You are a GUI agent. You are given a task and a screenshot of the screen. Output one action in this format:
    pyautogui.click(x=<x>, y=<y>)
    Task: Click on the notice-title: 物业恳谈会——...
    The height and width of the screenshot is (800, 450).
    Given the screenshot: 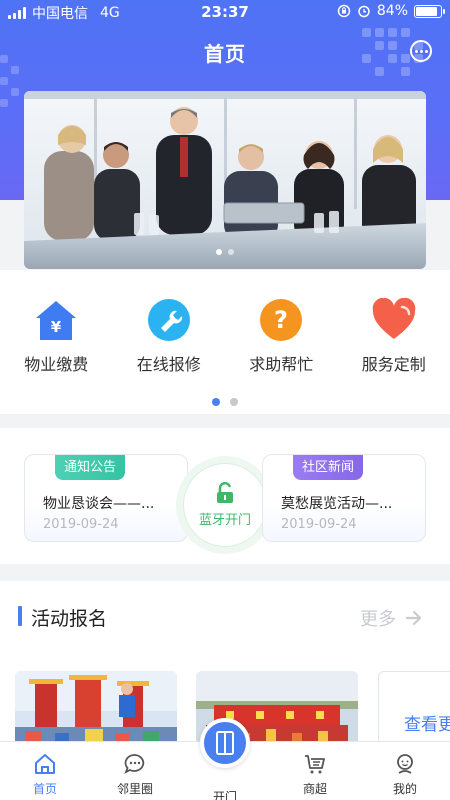 What is the action you would take?
    pyautogui.click(x=99, y=504)
    